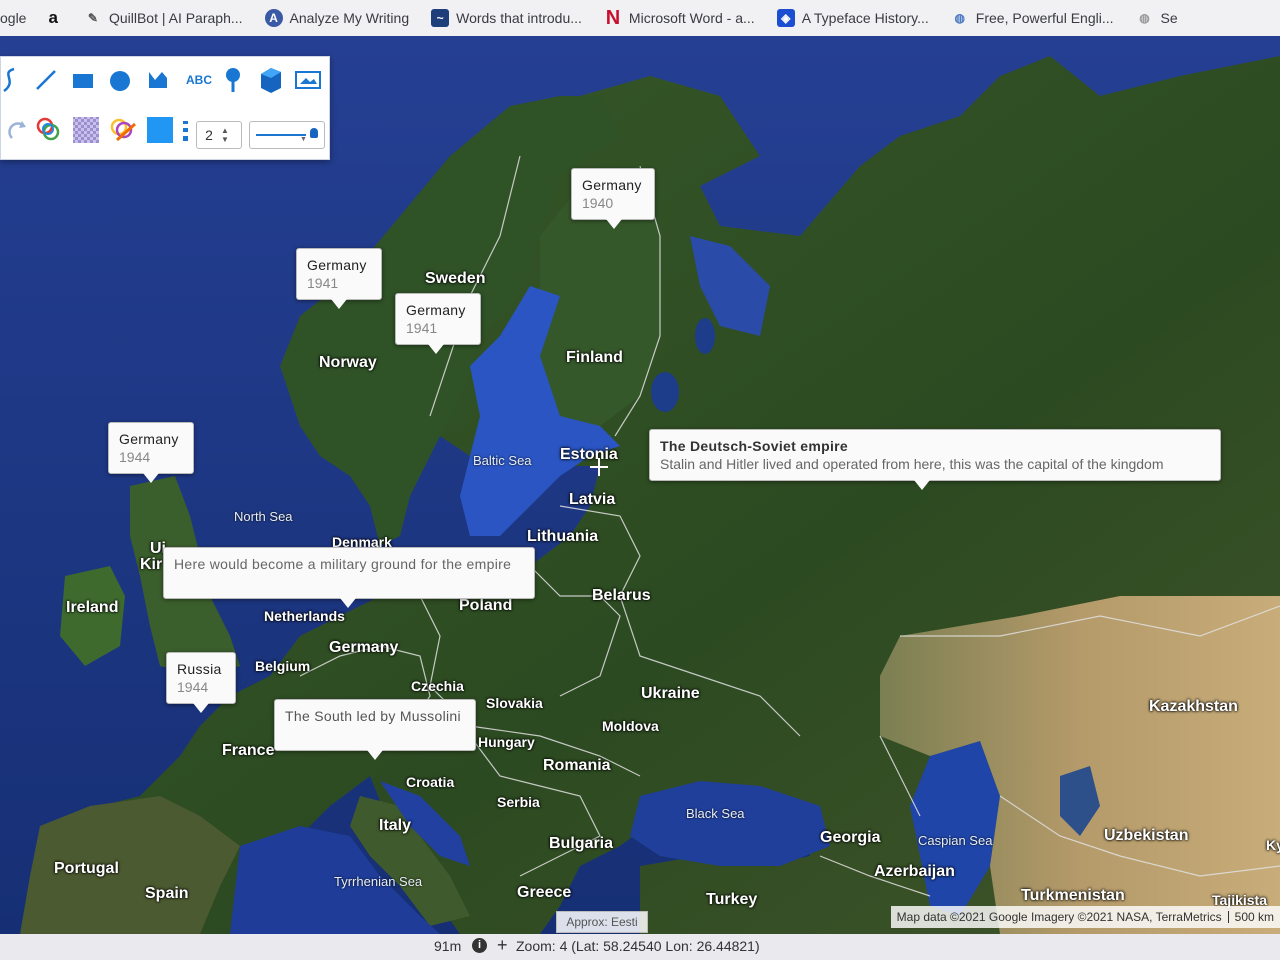  What do you see at coordinates (1157, 18) in the screenshot?
I see `bookmark-se: ◍ Se` at bounding box center [1157, 18].